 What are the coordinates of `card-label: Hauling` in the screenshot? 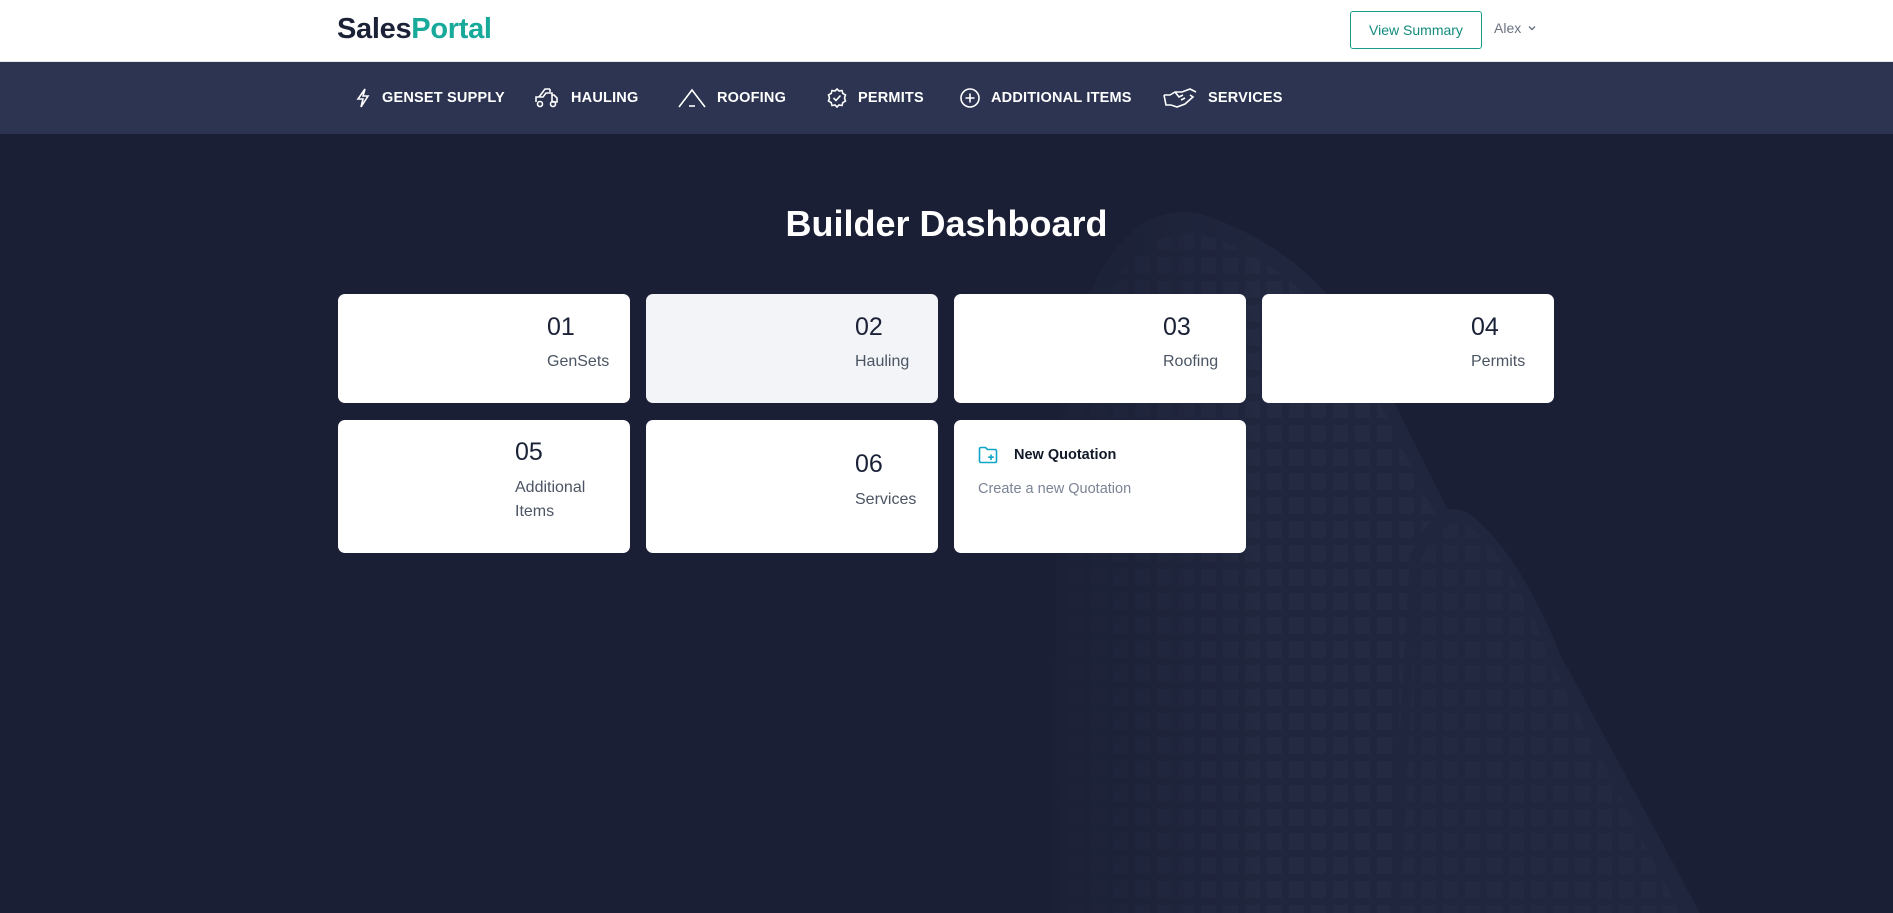 It's located at (882, 361).